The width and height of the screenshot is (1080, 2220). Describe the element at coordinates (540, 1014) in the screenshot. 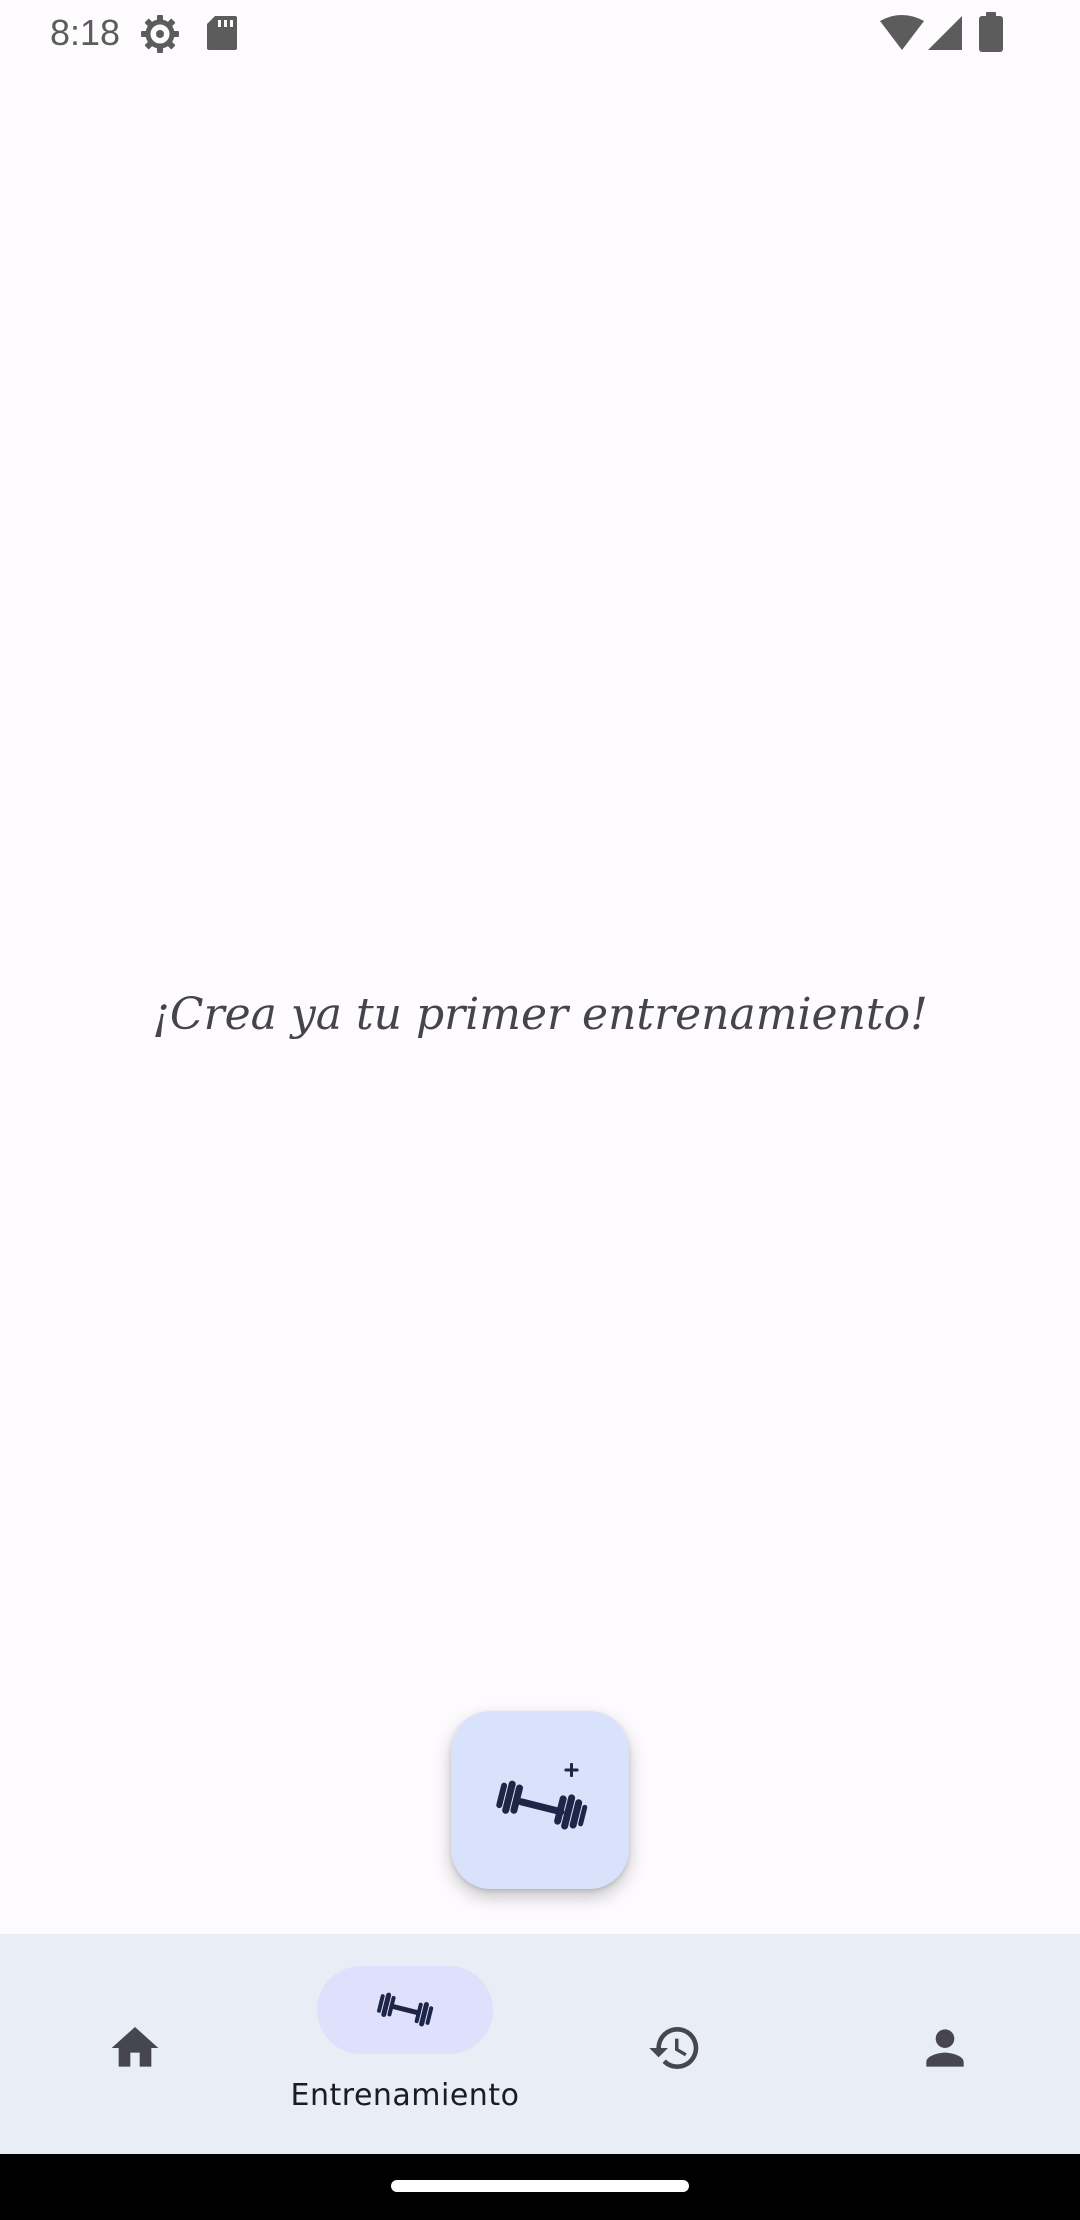

I see `empty-state-message: ¡Crea ya tu primer entrenamiento!` at that location.